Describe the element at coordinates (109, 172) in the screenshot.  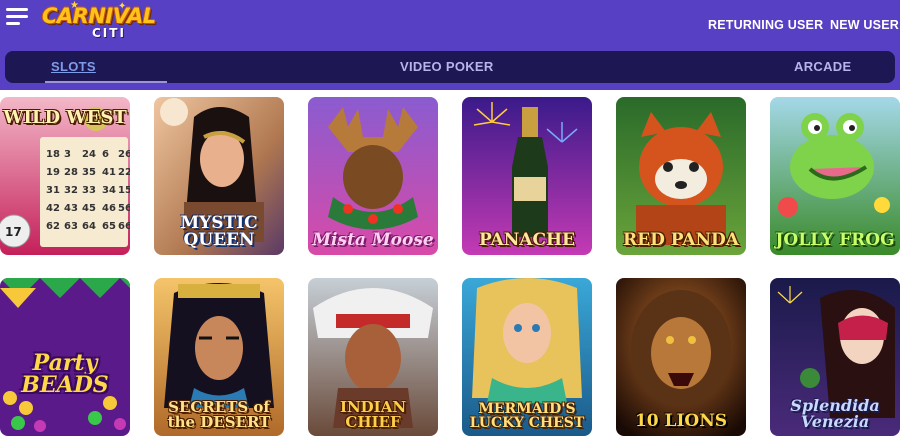
I see `svg-text: 41` at that location.